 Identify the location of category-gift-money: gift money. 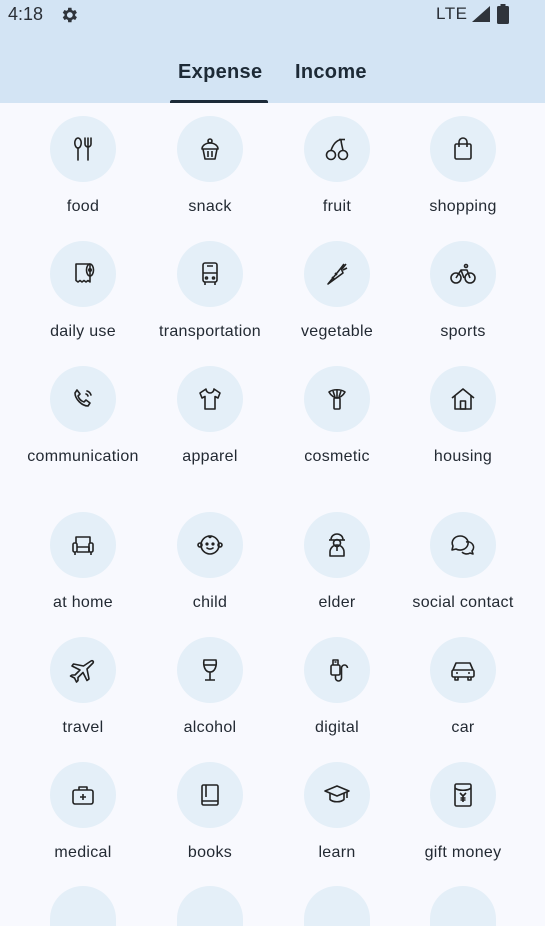
(463, 813).